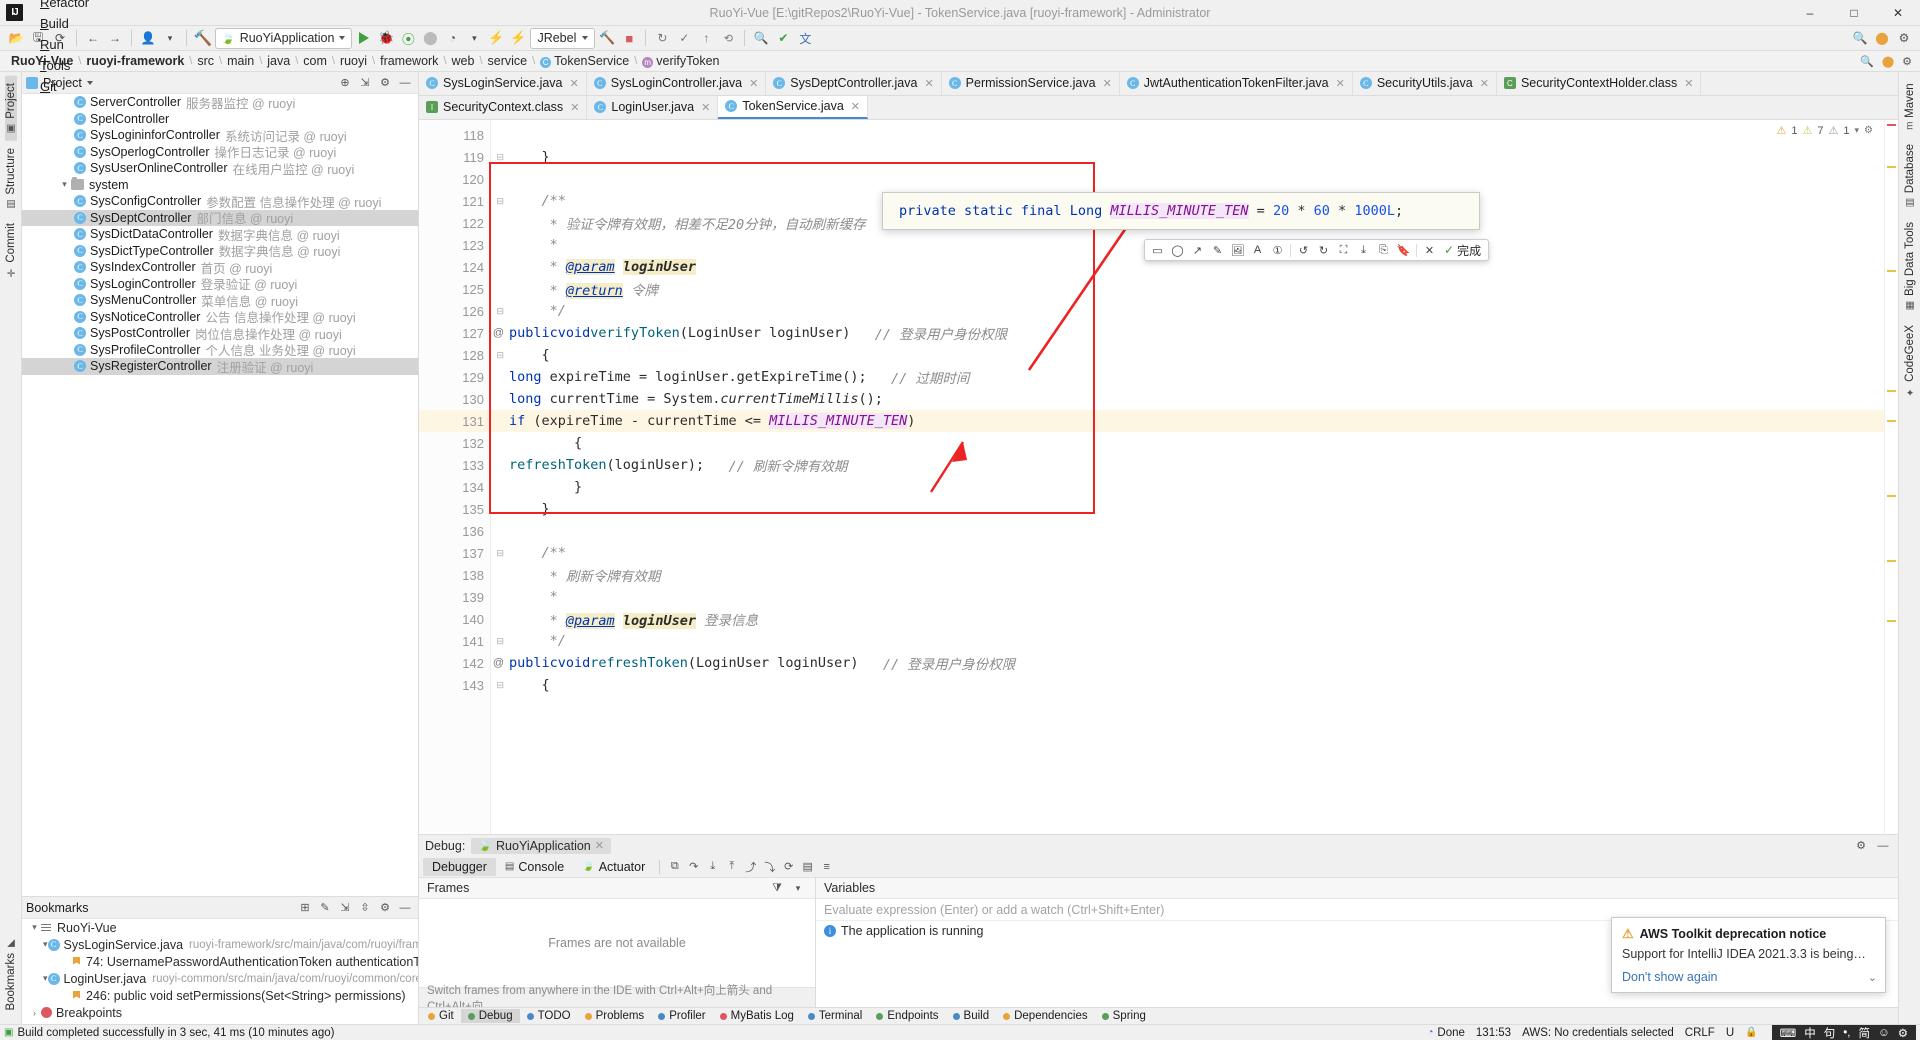  What do you see at coordinates (1904, 38) in the screenshot?
I see `settings-gear-icon: ⚙` at bounding box center [1904, 38].